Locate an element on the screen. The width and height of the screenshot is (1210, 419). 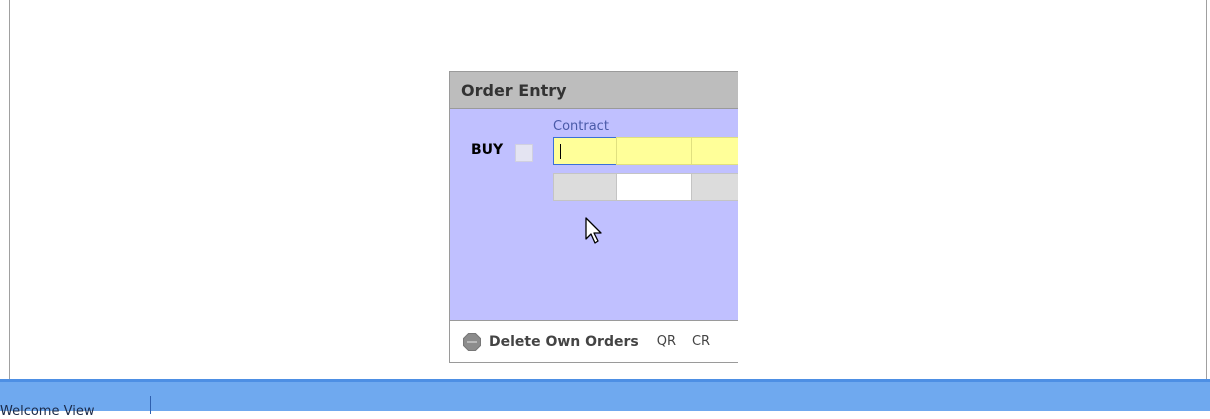
cr-button: CR is located at coordinates (701, 341).